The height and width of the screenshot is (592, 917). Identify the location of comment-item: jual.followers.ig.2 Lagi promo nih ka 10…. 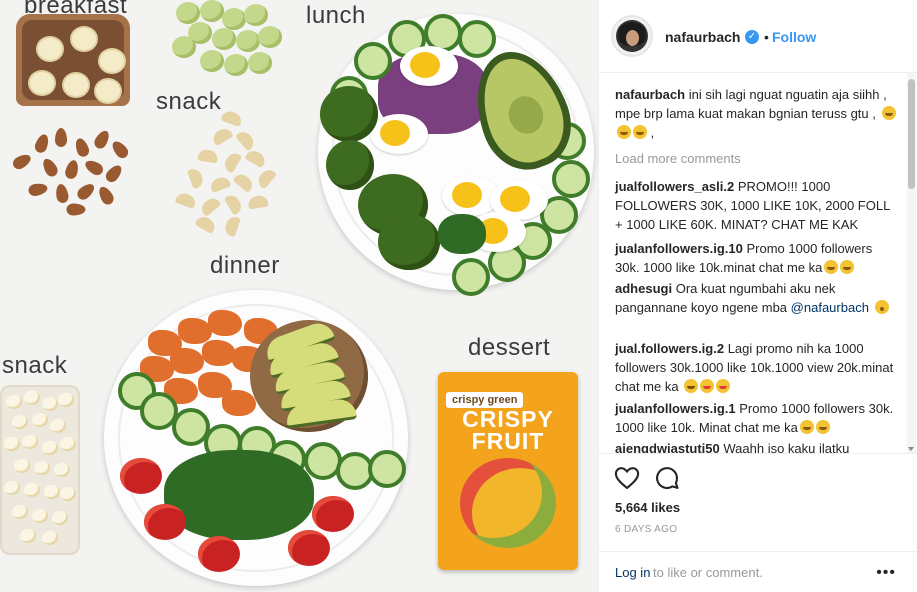
(756, 367).